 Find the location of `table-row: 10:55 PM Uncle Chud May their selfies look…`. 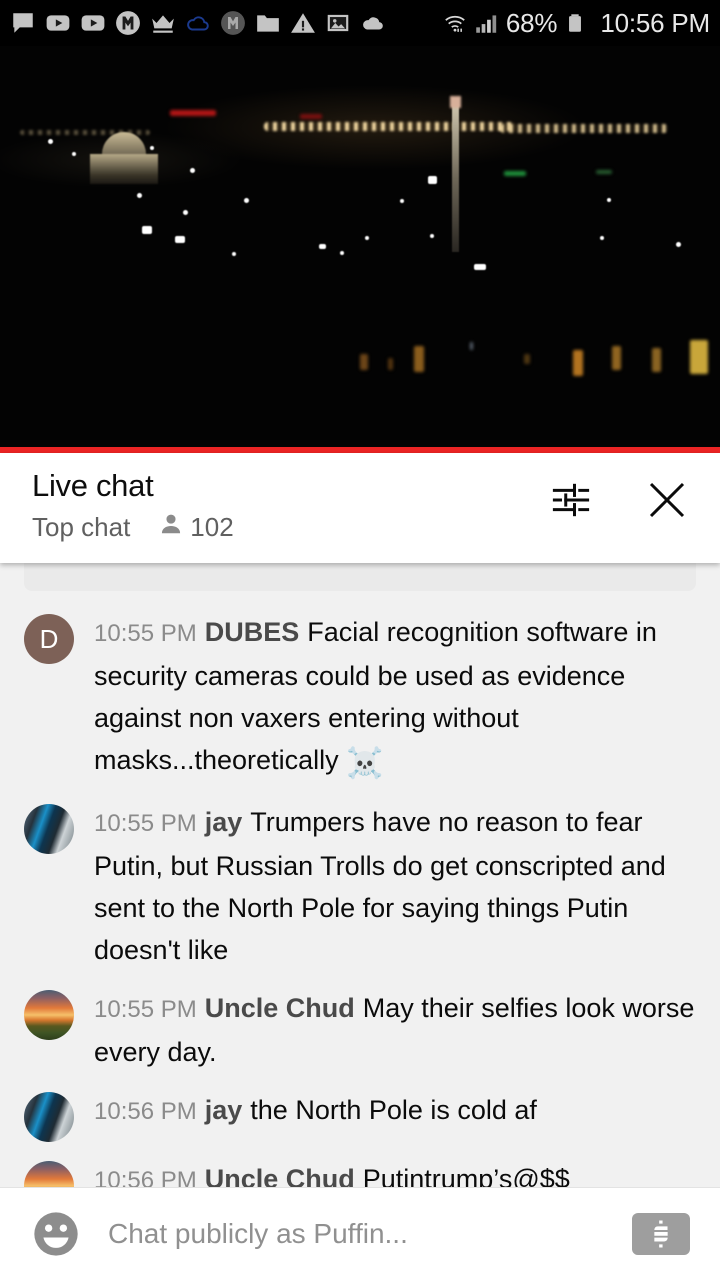

table-row: 10:55 PM Uncle Chud May their selfies look… is located at coordinates (360, 1030).